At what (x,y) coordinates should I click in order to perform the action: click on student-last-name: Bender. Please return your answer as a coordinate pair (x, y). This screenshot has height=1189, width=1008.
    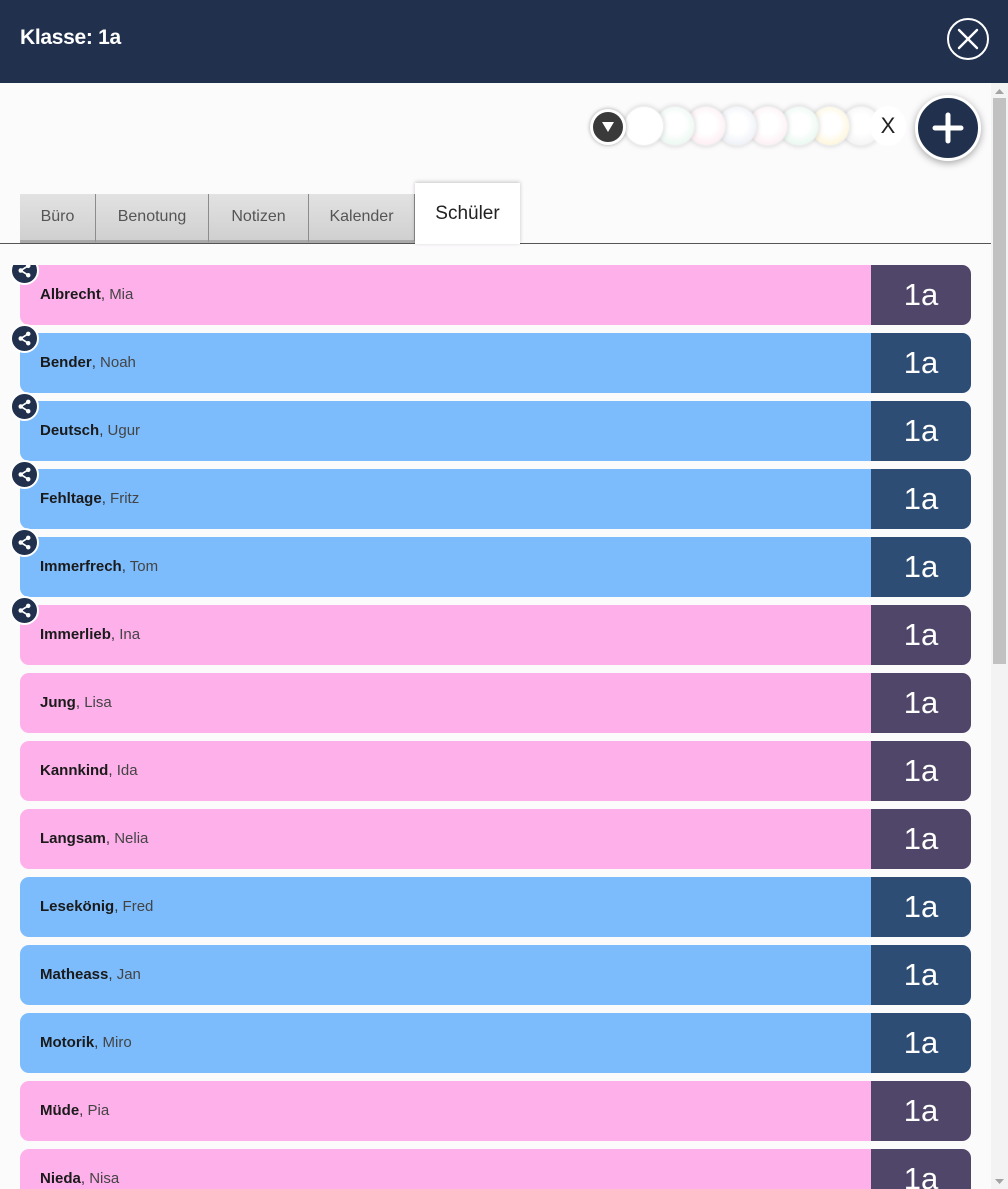
    Looking at the image, I should click on (66, 362).